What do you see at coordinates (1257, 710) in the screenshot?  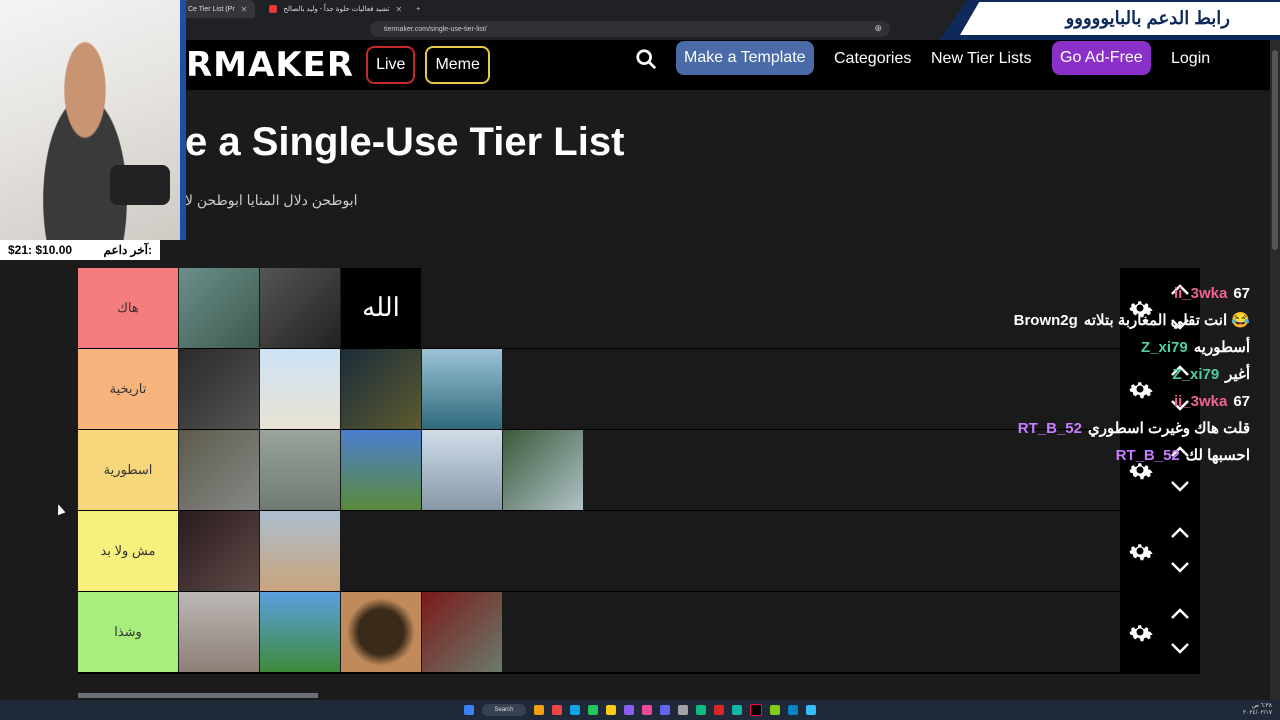 I see `system-clock: ٦:٣٨ ص ٢٠٢٤/٠٢/١٧` at bounding box center [1257, 710].